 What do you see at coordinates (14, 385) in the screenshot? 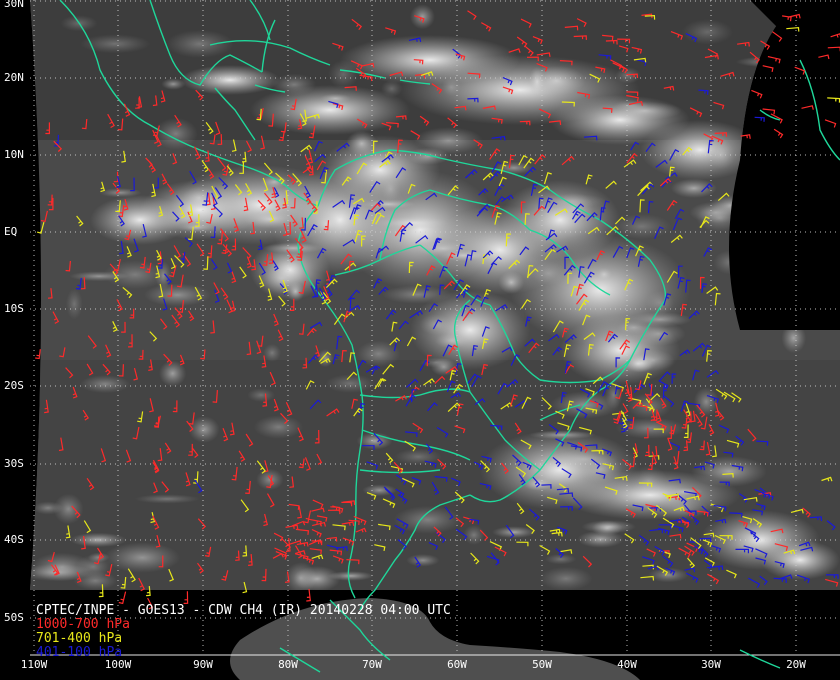
I see `lat-label-20s: 20S` at bounding box center [14, 385].